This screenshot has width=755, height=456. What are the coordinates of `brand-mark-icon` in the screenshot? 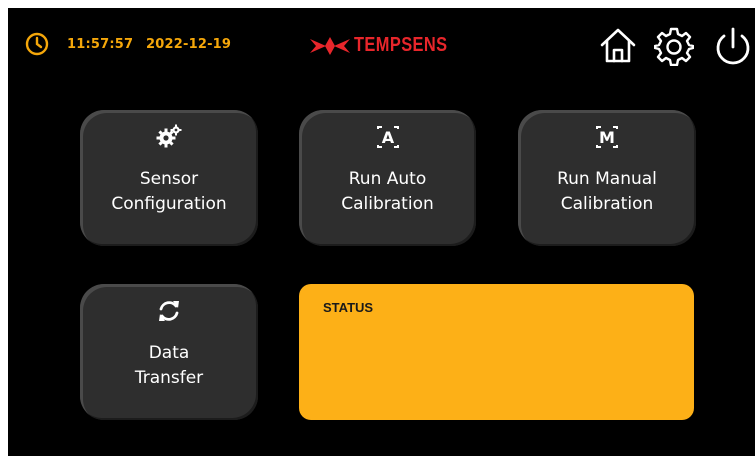 It's located at (330, 45).